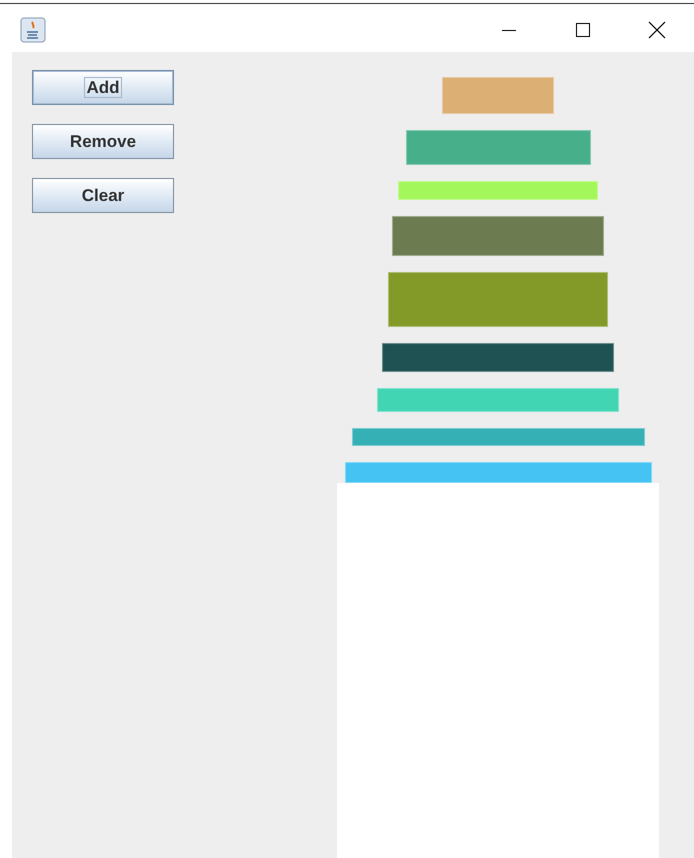 Image resolution: width=694 pixels, height=858 pixels. I want to click on maximize-icon, so click(583, 30).